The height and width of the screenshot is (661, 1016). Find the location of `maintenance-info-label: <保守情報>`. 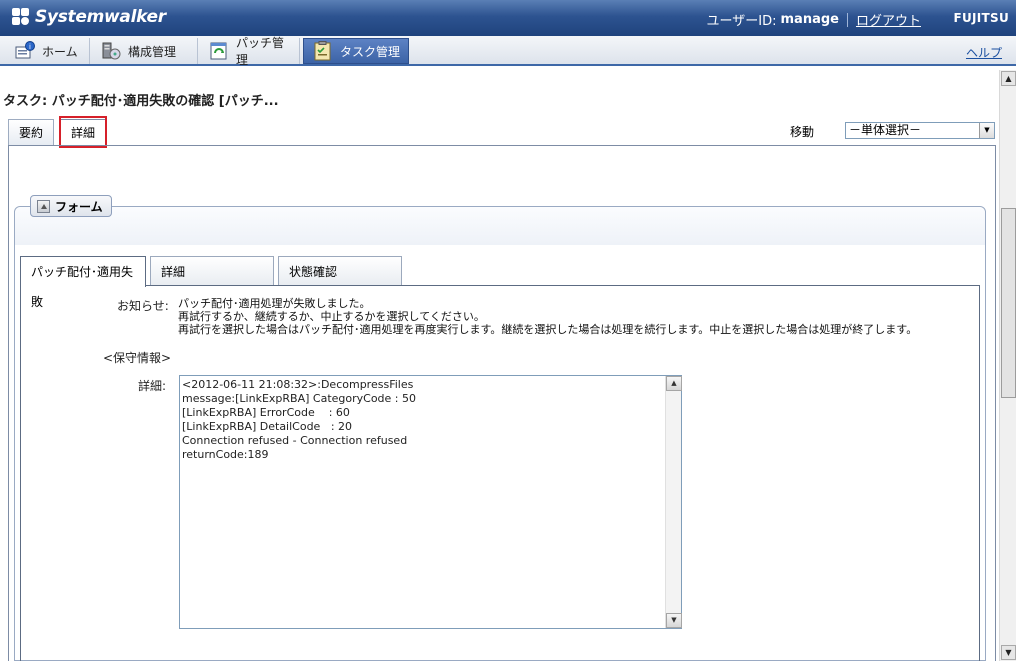

maintenance-info-label: <保守情報> is located at coordinates (137, 358).